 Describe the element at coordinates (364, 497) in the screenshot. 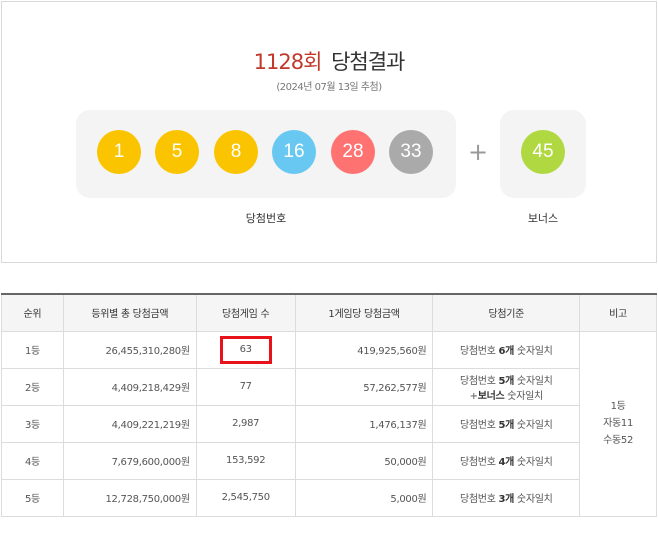

I see `prize-per-game-cell: 5,000원` at that location.